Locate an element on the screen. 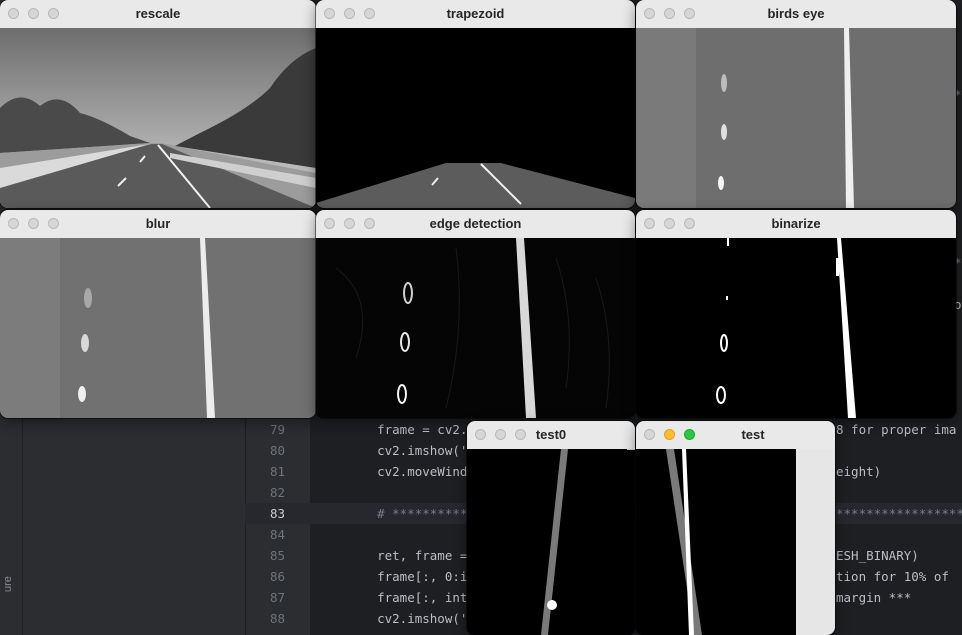 This screenshot has width=962, height=635. window-titlebar: rescale is located at coordinates (158, 14).